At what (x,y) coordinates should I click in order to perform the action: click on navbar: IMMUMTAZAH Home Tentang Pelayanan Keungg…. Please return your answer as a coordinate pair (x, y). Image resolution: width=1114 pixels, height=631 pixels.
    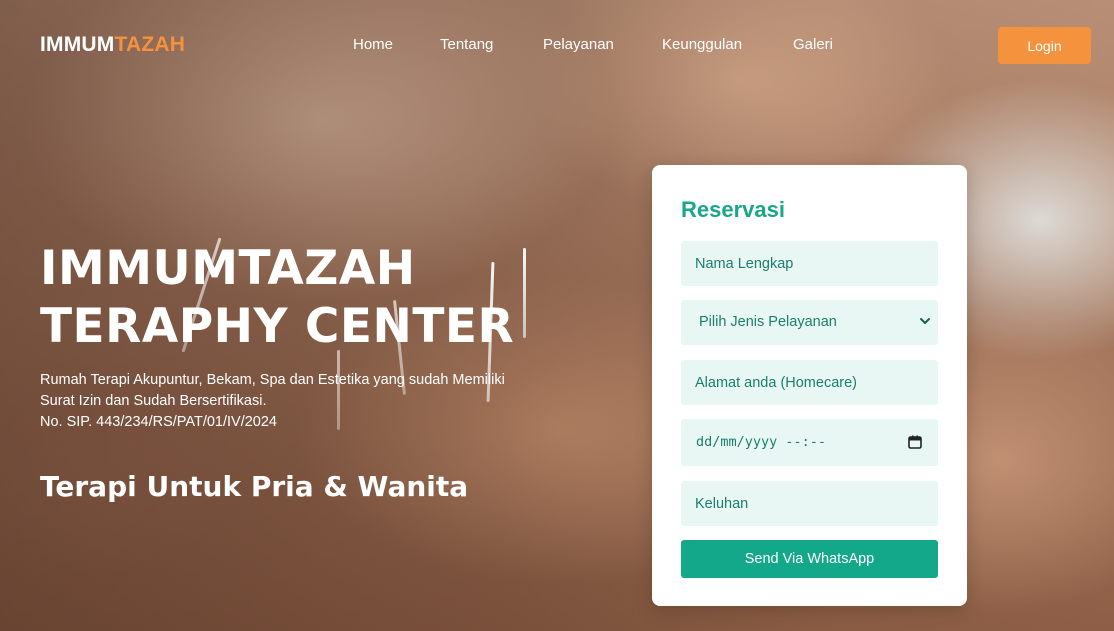
    Looking at the image, I should click on (557, 46).